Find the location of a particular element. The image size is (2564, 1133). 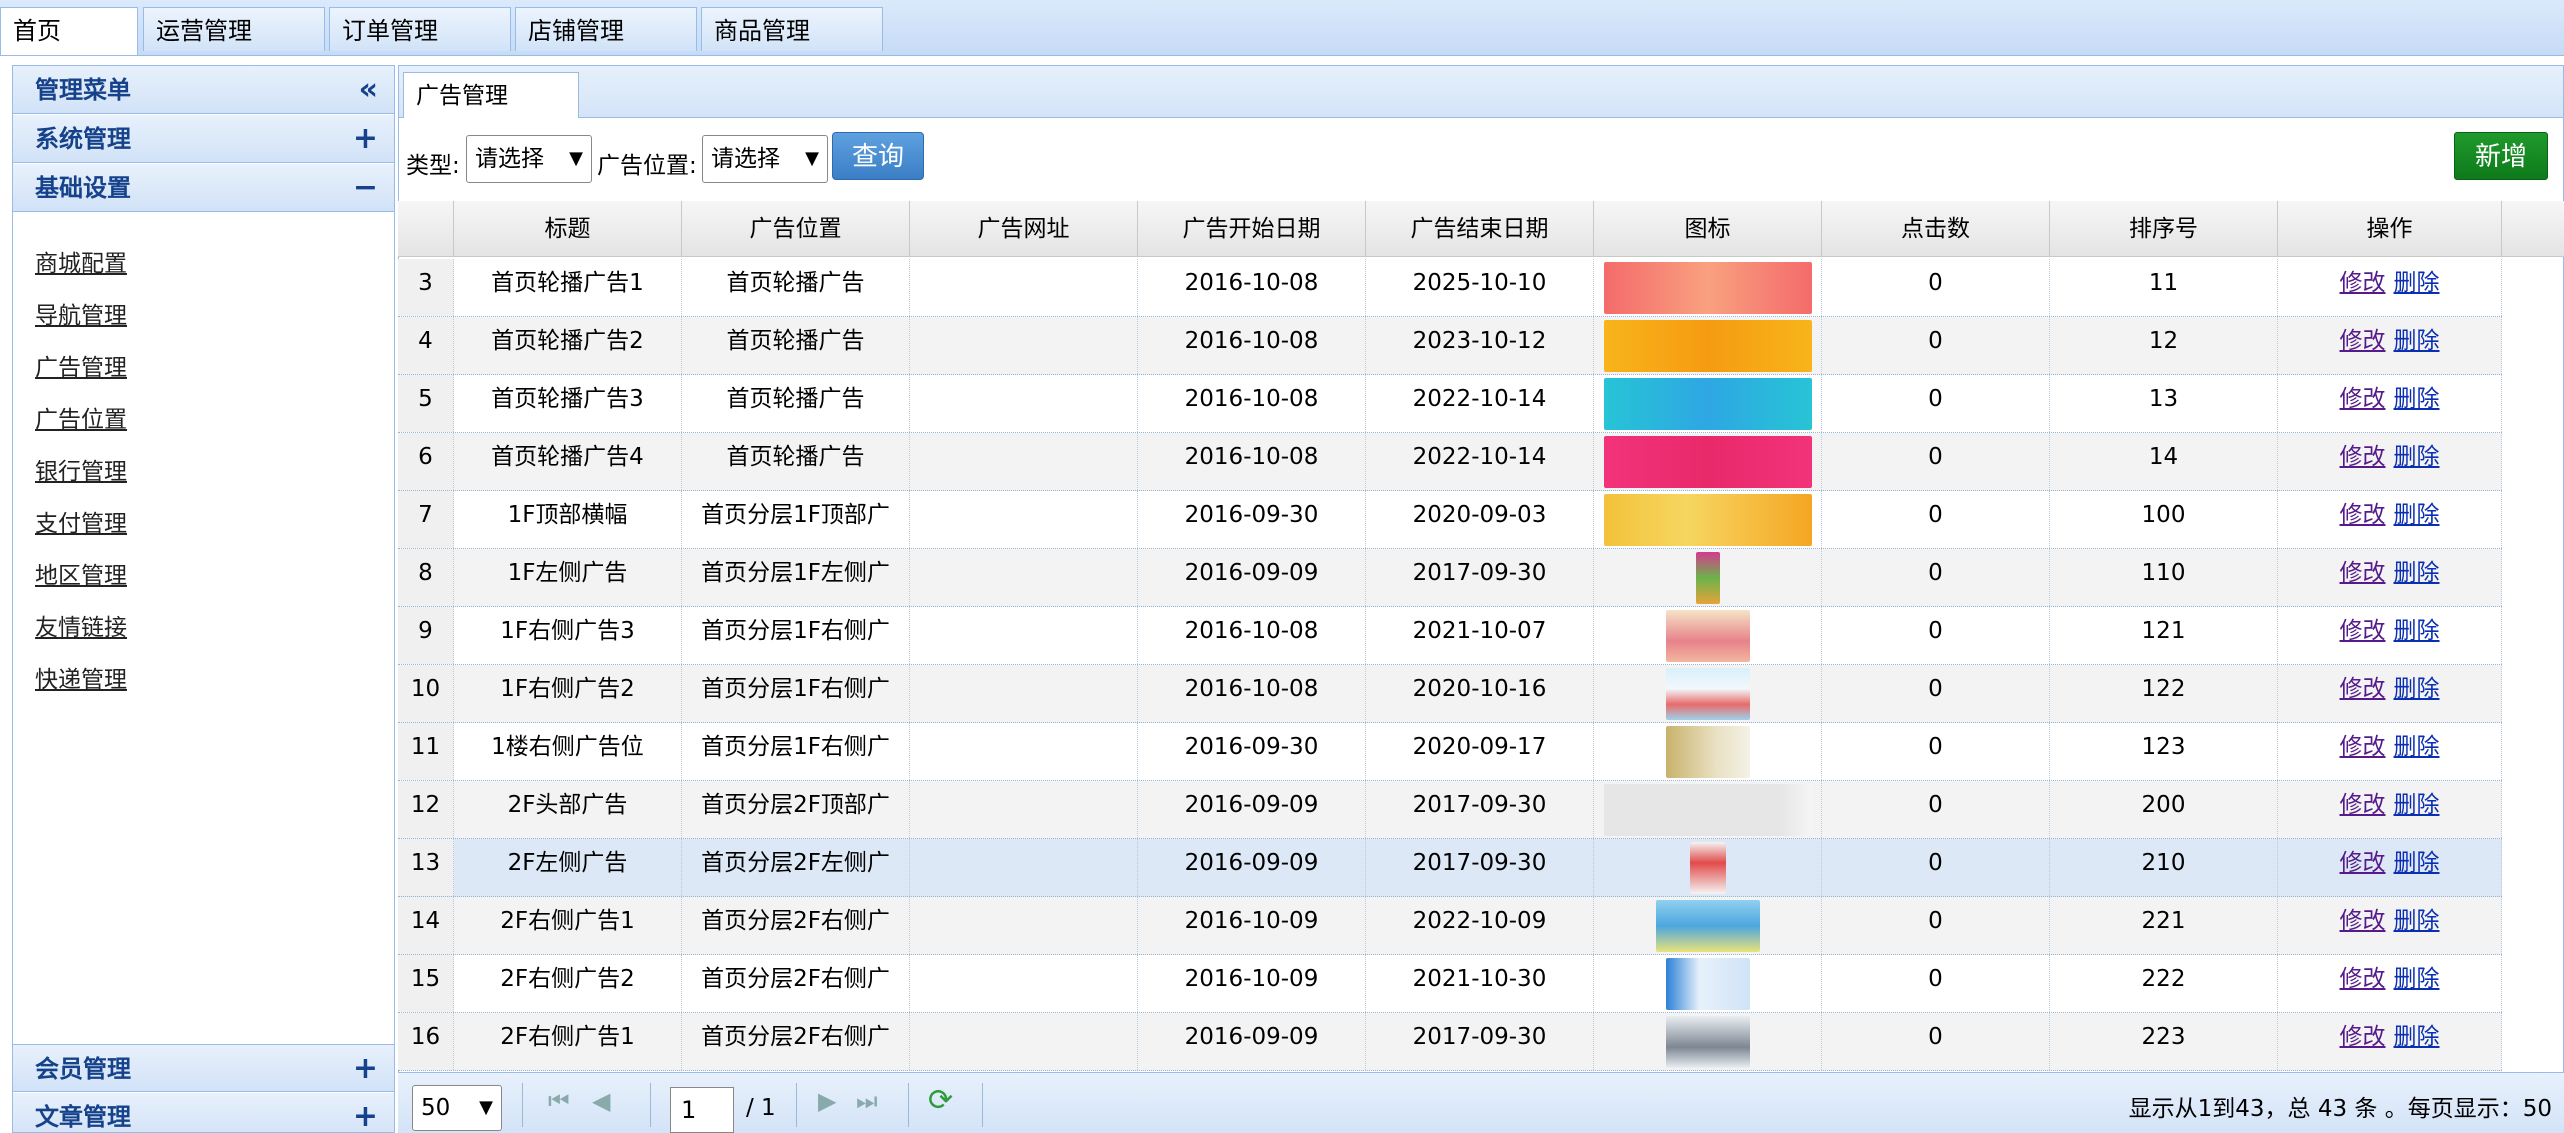

cell-actions: 修改 删除 is located at coordinates (2390, 461).